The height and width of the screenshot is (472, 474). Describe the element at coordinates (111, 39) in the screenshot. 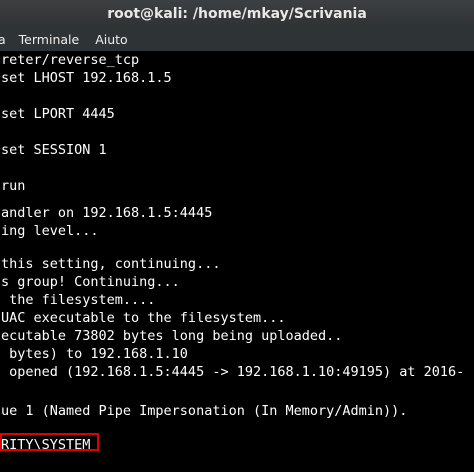

I see `menu-item-aiuto: Aiuto` at that location.